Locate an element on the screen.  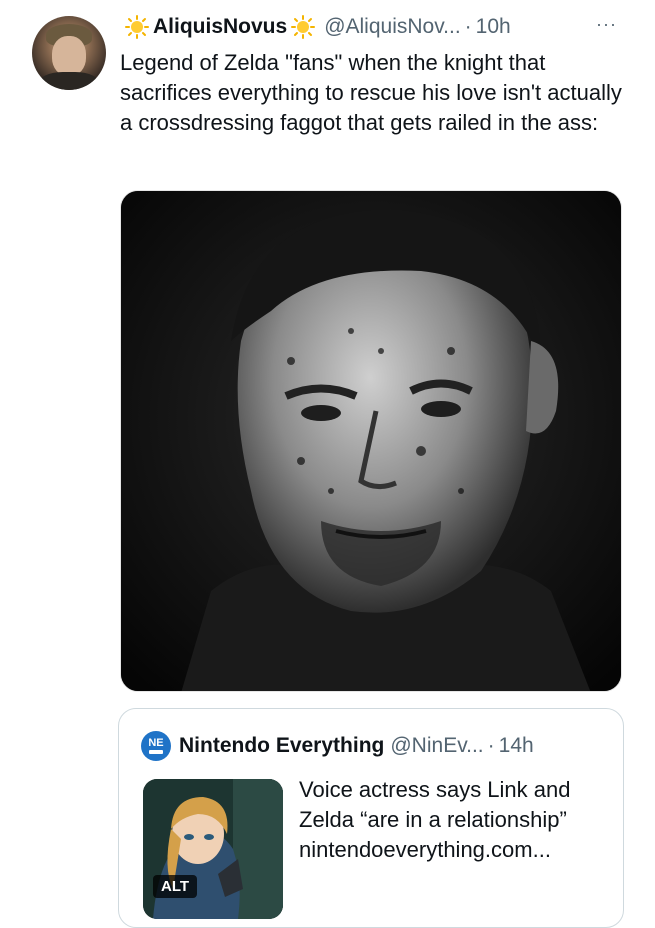
quoted-tweet-header: NE Nintendo Everything @NinEv... · 14h is located at coordinates (337, 746).